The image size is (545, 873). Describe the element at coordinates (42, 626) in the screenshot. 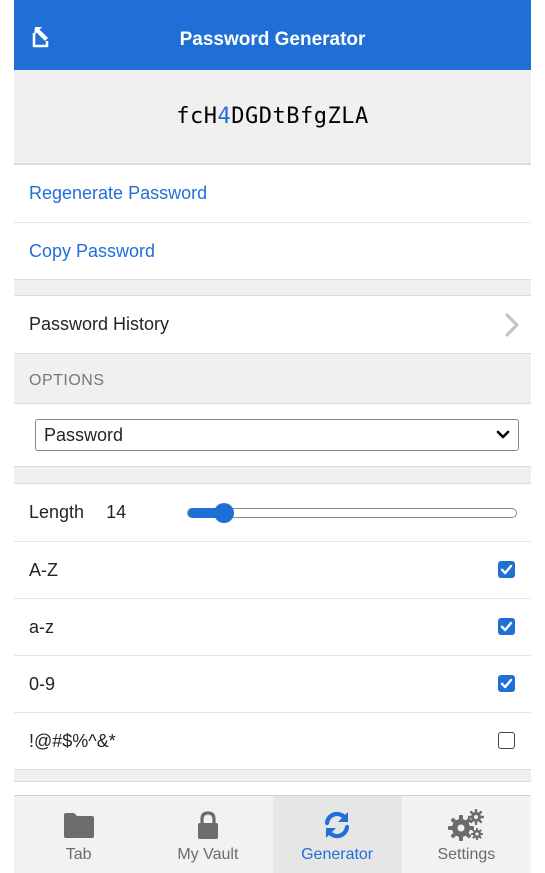

I see `lowercase-option-label: a-z` at that location.